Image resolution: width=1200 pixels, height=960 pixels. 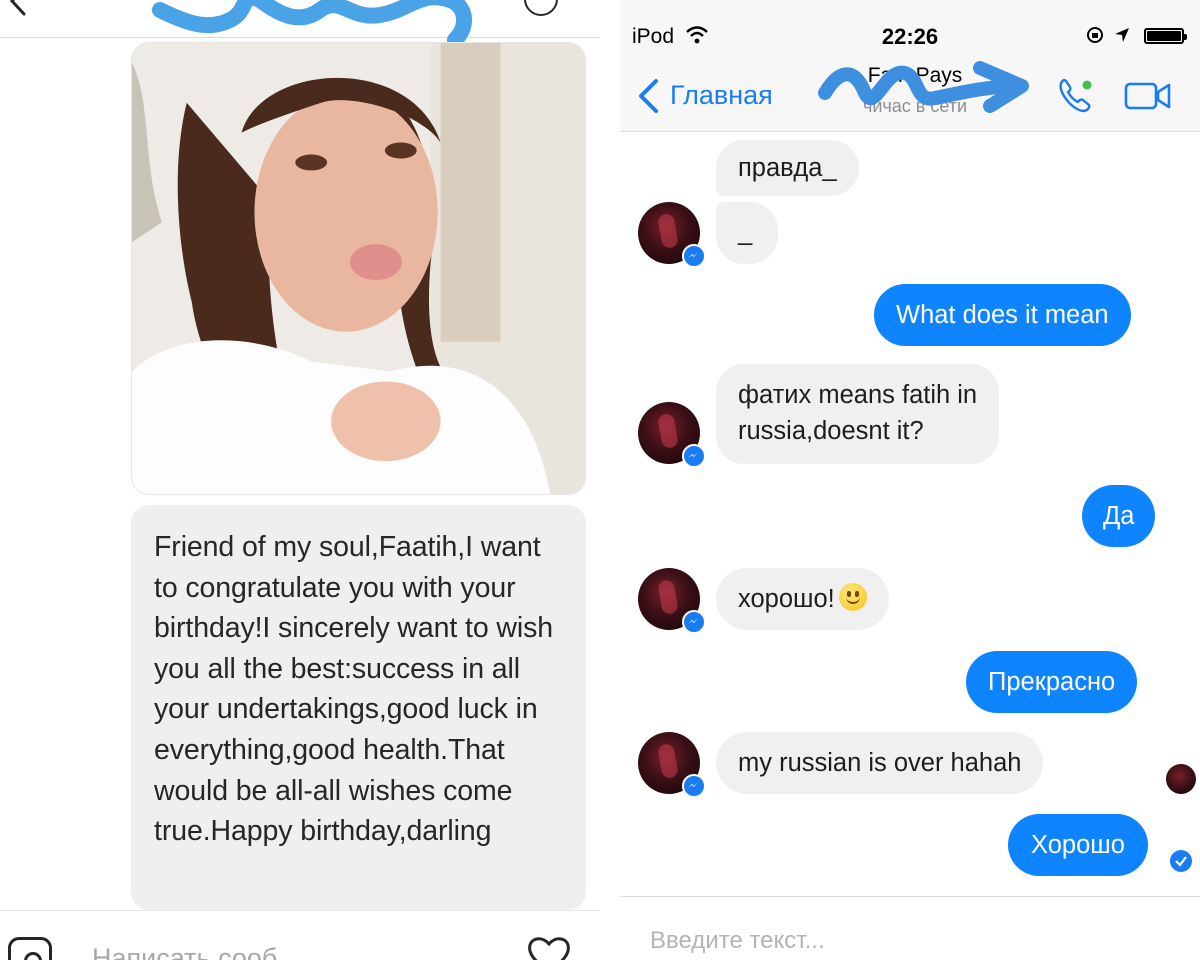 I want to click on outgoing-message: Хорошо, so click(x=1078, y=845).